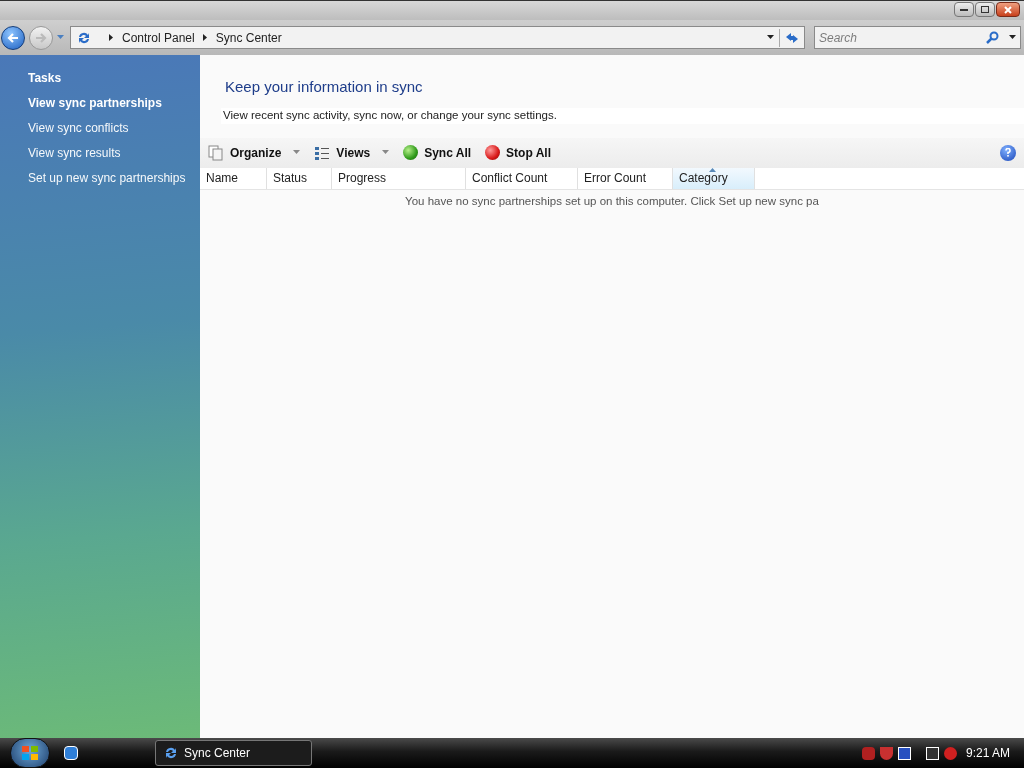 This screenshot has height=768, width=1024. What do you see at coordinates (712, 170) in the screenshot?
I see `sort-arrow-icon` at bounding box center [712, 170].